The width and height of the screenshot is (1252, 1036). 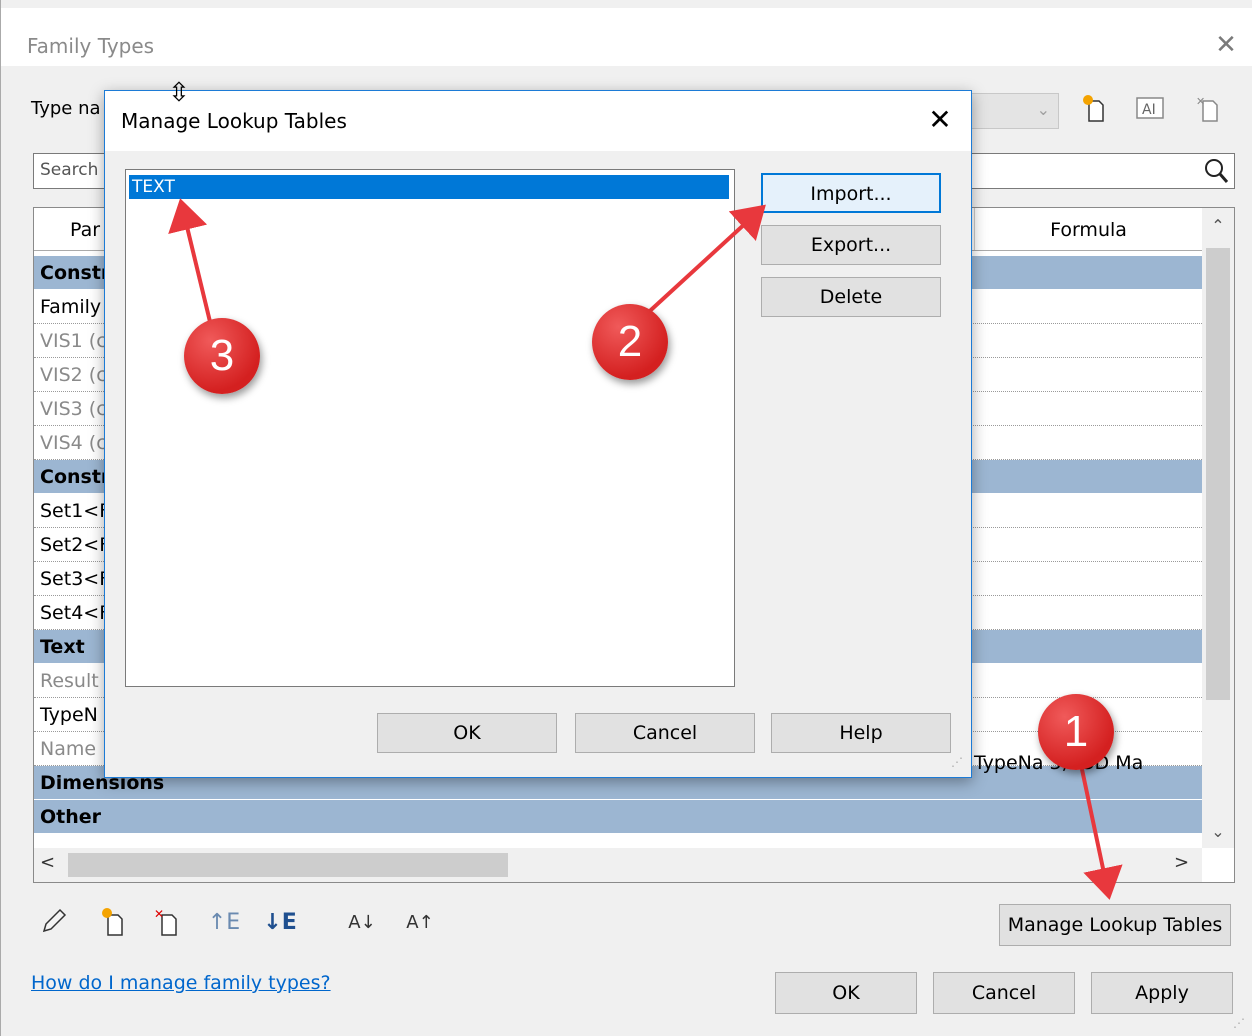 I want to click on callout-badge: 3, so click(x=222, y=356).